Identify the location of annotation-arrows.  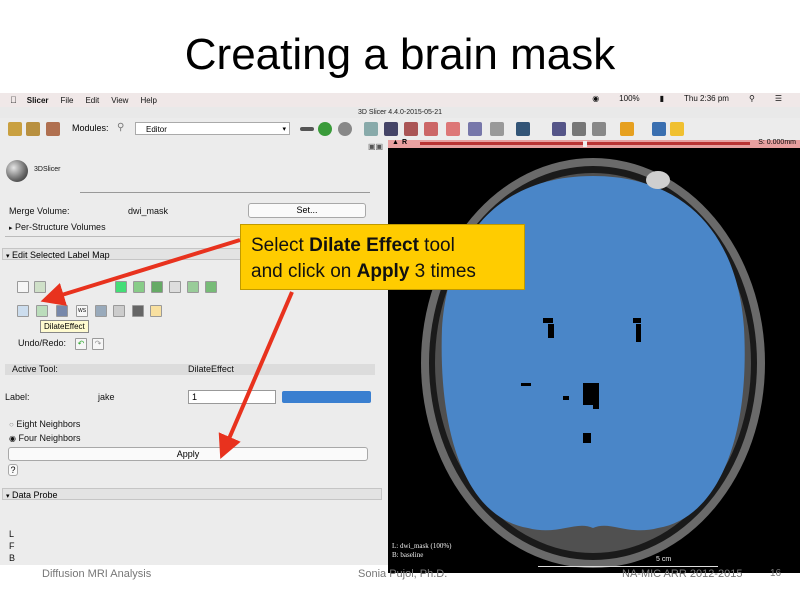
(167, 349).